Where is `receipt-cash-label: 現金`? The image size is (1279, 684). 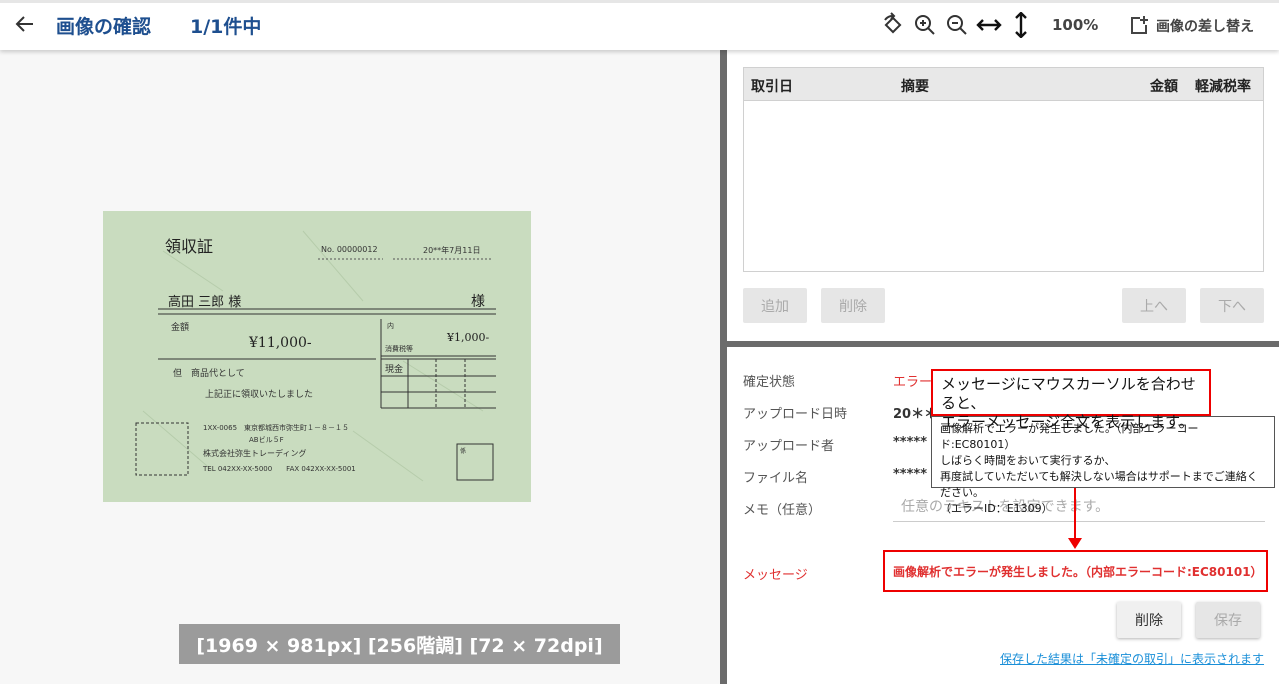 receipt-cash-label: 現金 is located at coordinates (394, 370).